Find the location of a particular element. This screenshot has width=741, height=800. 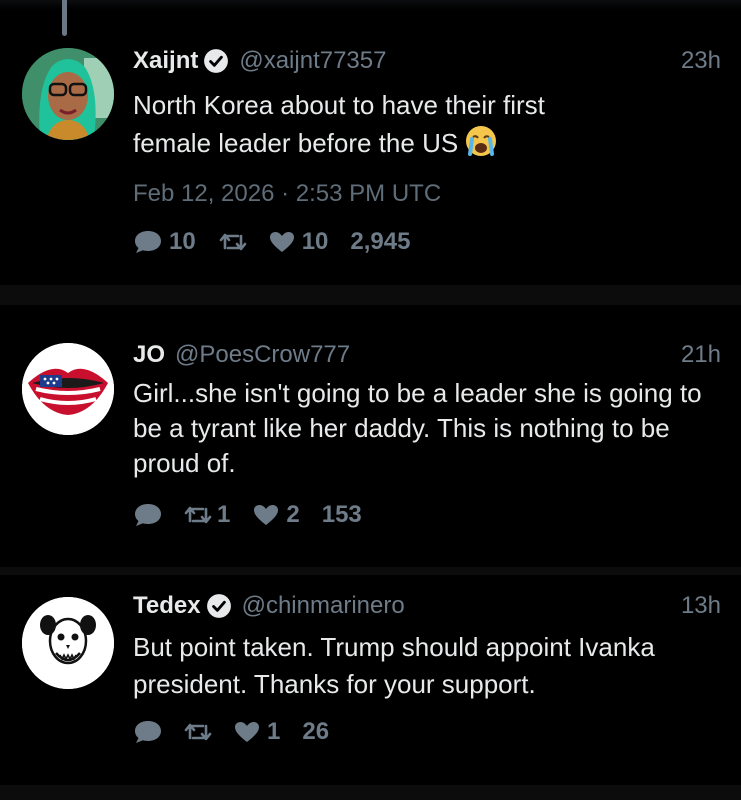

user-handle: @chinmarinero is located at coordinates (323, 606).